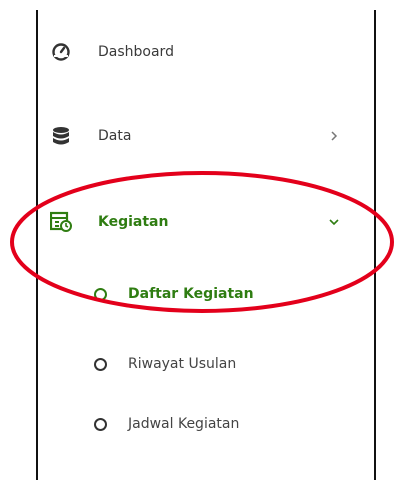 Image resolution: width=401 pixels, height=480 pixels. Describe the element at coordinates (206, 136) in the screenshot. I see `sidebar-item-data: Data` at that location.